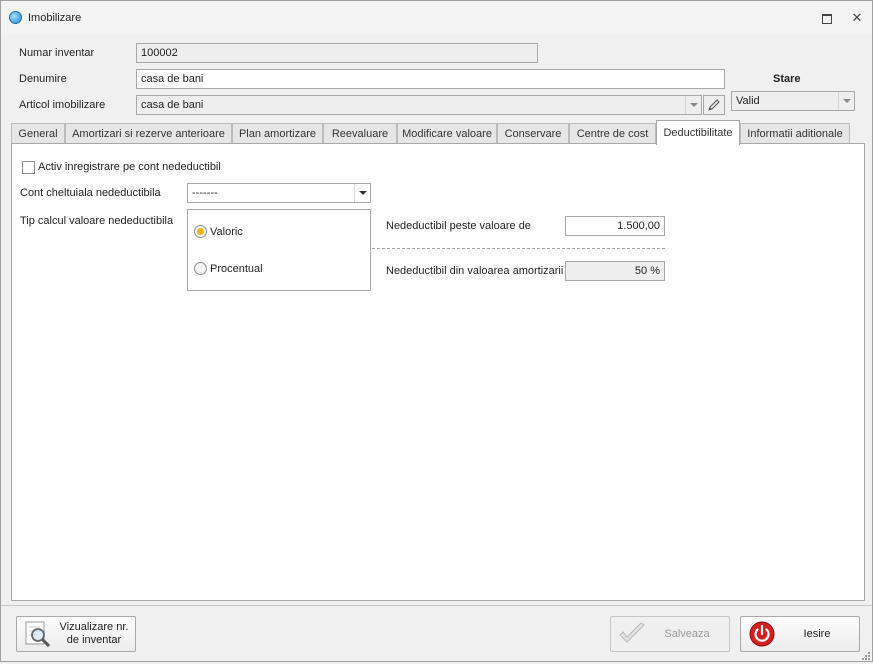  What do you see at coordinates (436, 18) in the screenshot?
I see `title-bar: Imobilizare ✕` at bounding box center [436, 18].